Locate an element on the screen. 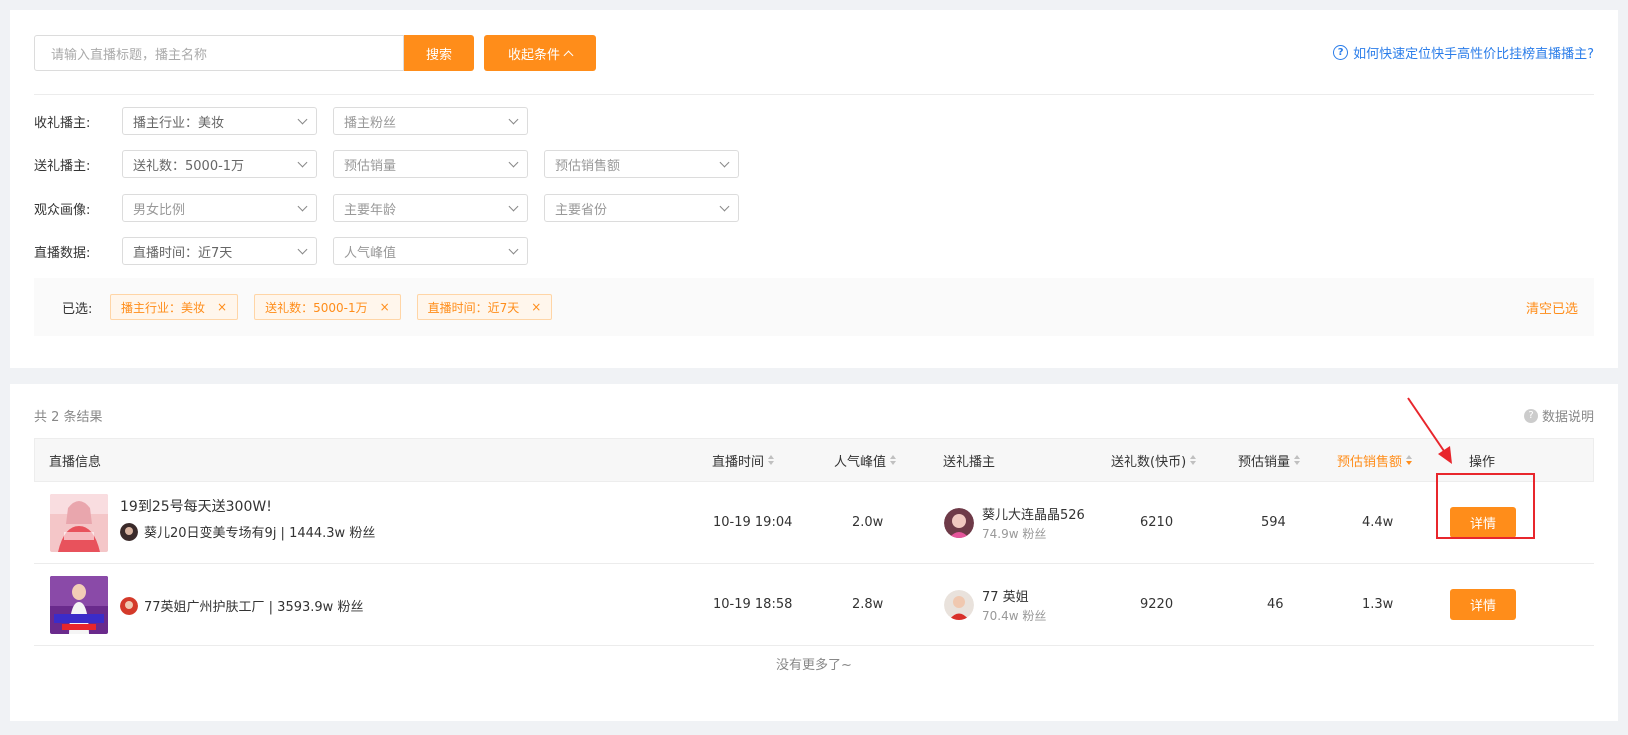  select-peak-popularity: 人气峰值 is located at coordinates (430, 251).